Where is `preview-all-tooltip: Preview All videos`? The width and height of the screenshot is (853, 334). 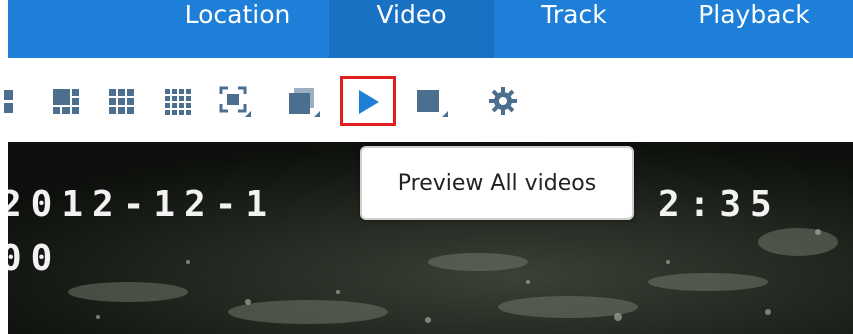
preview-all-tooltip: Preview All videos is located at coordinates (497, 183).